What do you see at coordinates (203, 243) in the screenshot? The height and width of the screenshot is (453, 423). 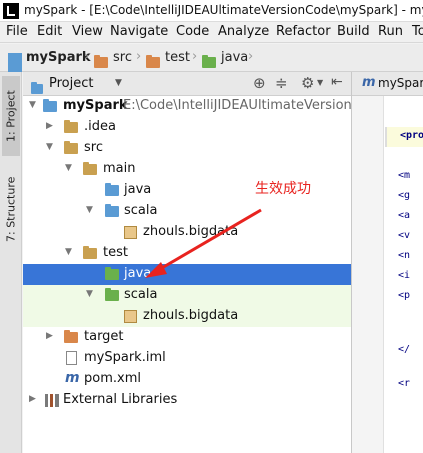 I see `annotation-arrow` at bounding box center [203, 243].